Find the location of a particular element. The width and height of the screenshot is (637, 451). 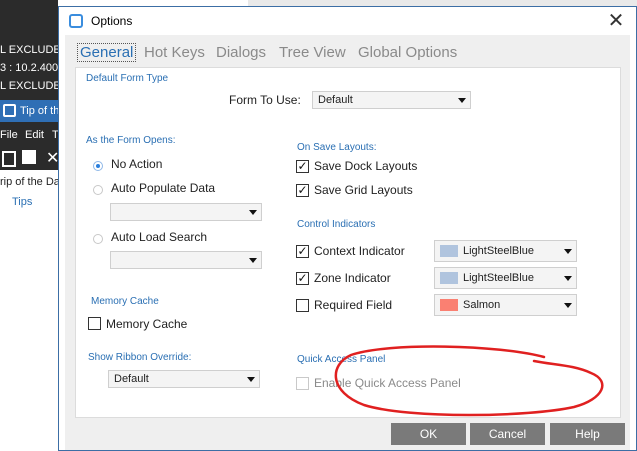

section-as-form-opens: As the Form Opens: is located at coordinates (131, 140).